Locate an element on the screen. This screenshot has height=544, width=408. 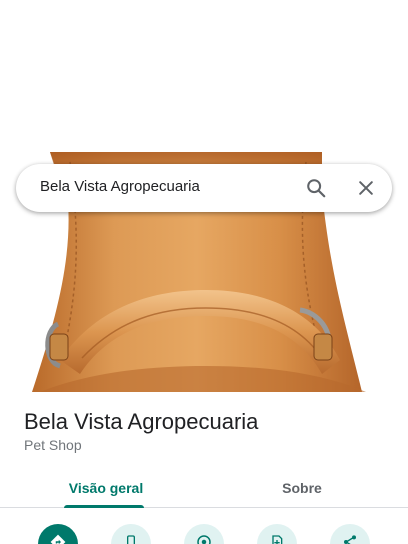
tab-bar: Visão geral Sobre is located at coordinates (204, 488).